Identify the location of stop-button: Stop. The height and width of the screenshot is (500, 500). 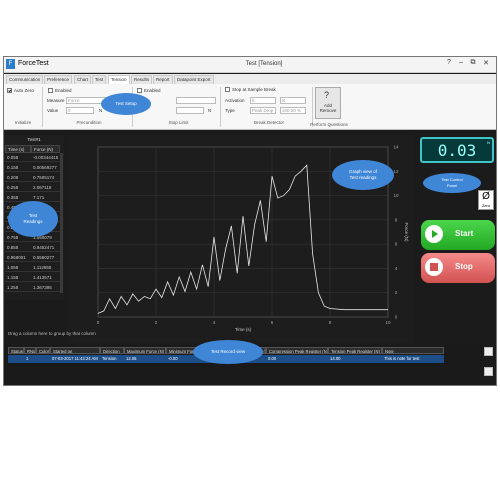
(458, 268).